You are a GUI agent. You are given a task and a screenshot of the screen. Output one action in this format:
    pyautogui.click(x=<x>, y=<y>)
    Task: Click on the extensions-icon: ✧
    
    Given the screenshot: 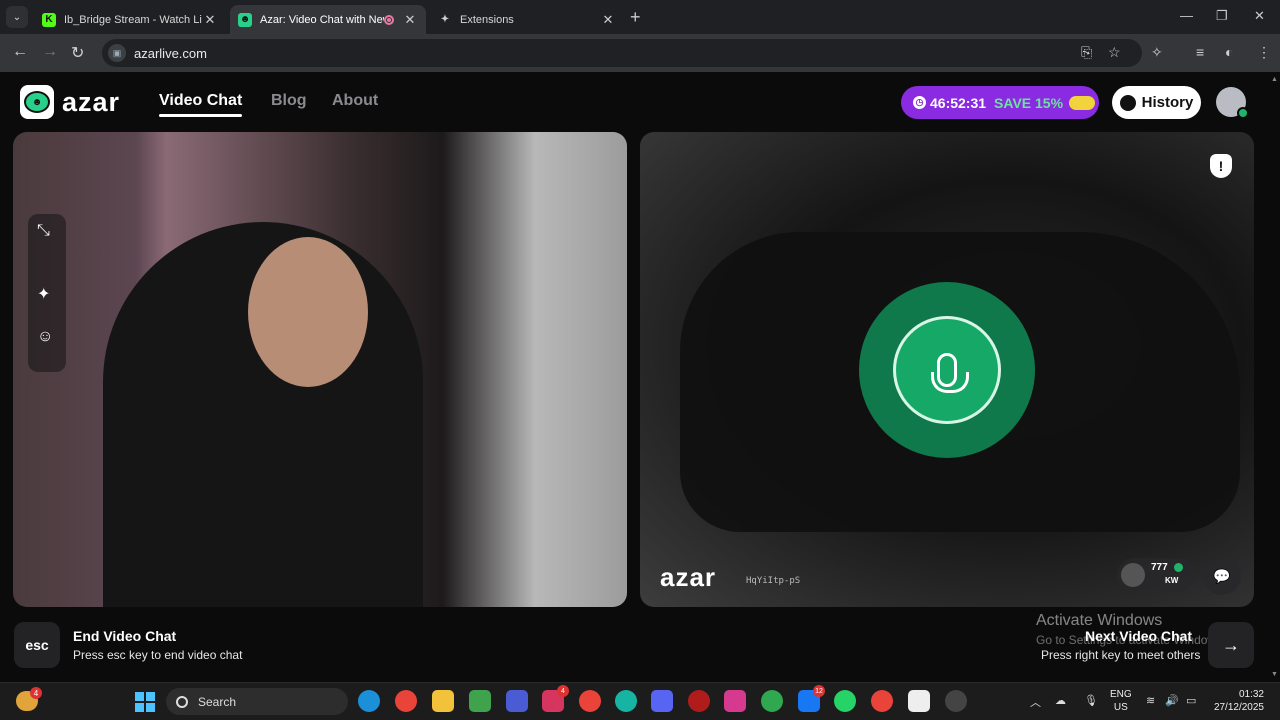 What is the action you would take?
    pyautogui.click(x=1157, y=52)
    